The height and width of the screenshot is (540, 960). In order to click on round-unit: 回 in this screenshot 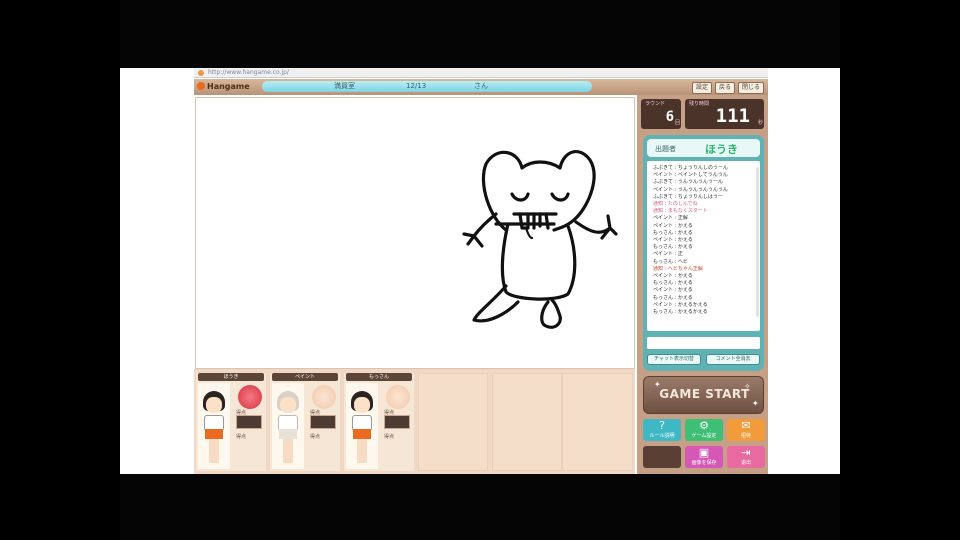, I will do `click(677, 123)`.